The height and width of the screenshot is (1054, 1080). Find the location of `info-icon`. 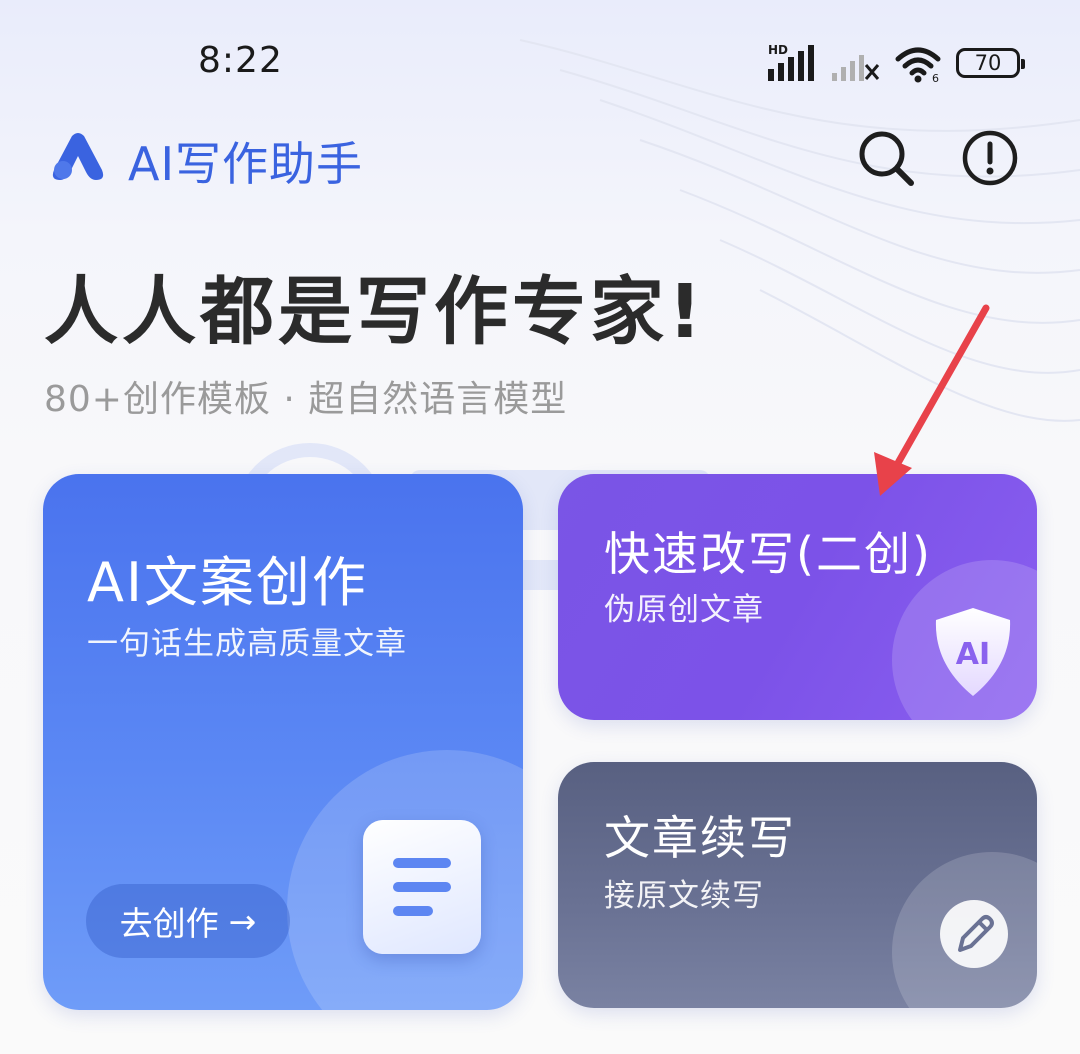

info-icon is located at coordinates (990, 158).